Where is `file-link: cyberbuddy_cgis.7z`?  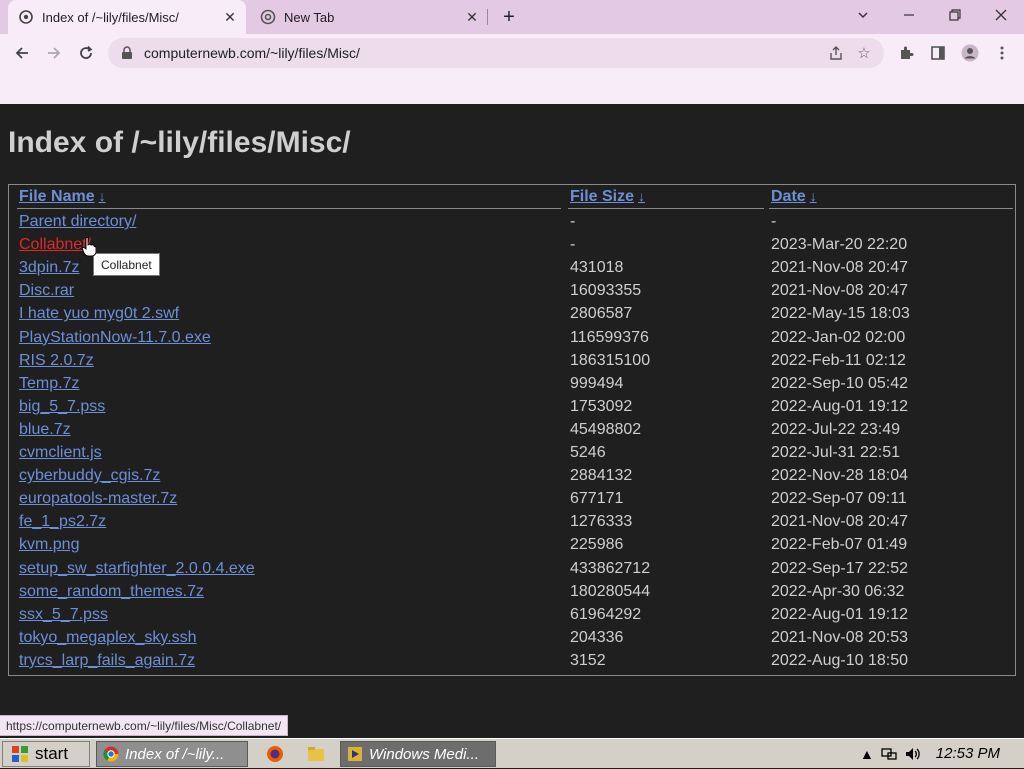 file-link: cyberbuddy_cgis.7z is located at coordinates (89, 476).